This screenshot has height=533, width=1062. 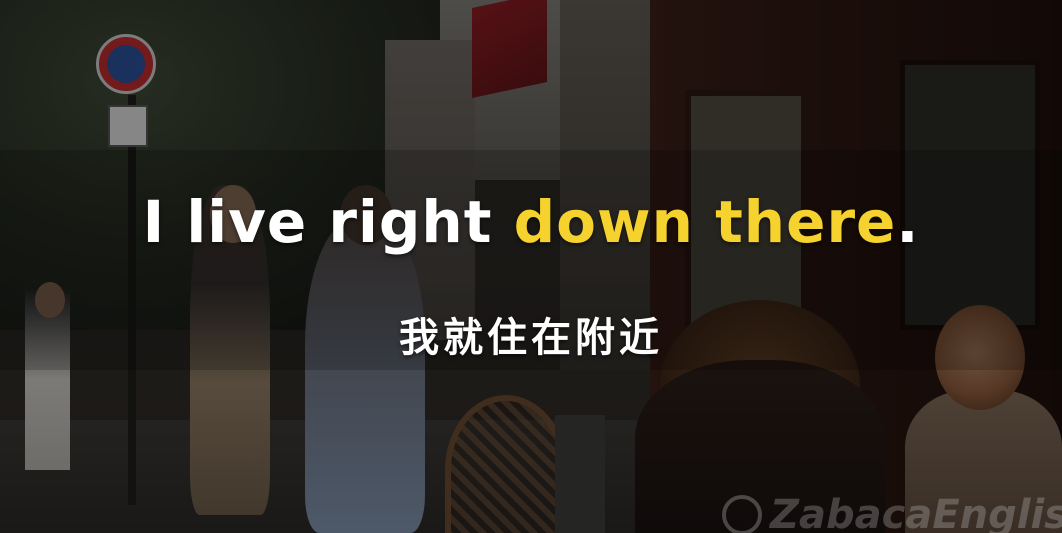 I want to click on at-sign-icon: @, so click(x=742, y=514).